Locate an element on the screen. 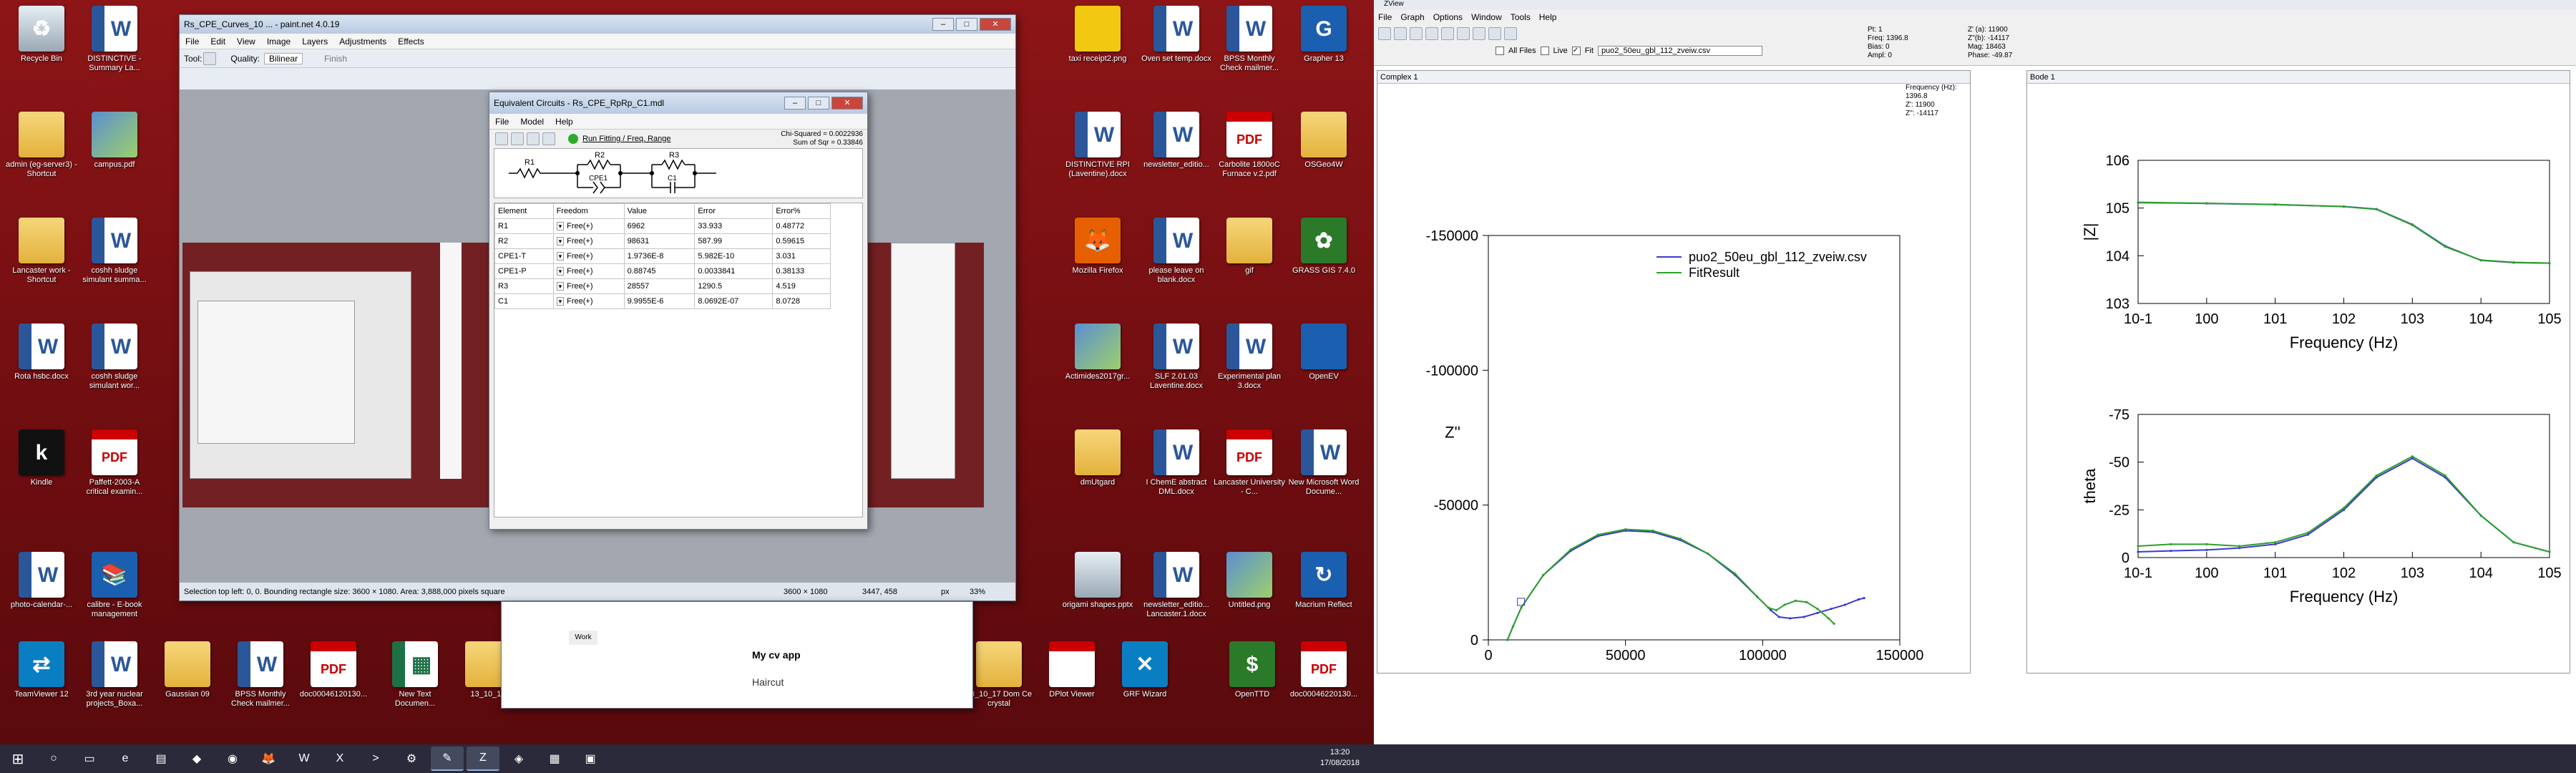  desktop-icon: W Rota hsbc.docx is located at coordinates (41, 366).